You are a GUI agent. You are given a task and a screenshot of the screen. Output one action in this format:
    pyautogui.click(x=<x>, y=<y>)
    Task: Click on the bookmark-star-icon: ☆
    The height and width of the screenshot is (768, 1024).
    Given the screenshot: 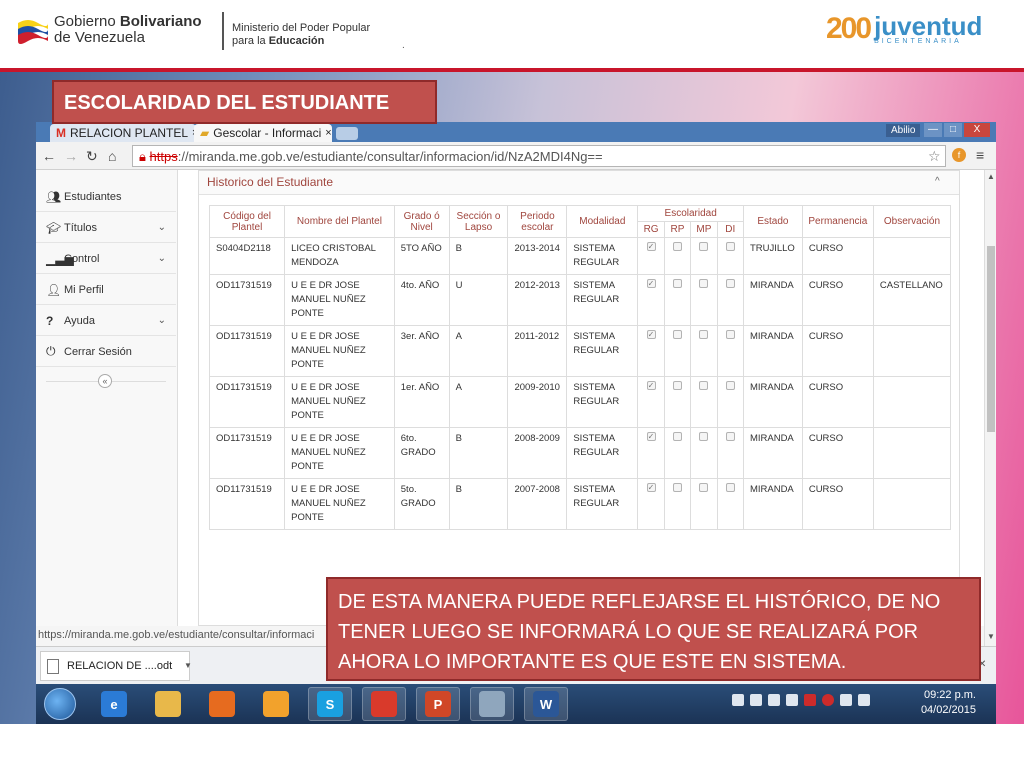 What is the action you would take?
    pyautogui.click(x=934, y=156)
    